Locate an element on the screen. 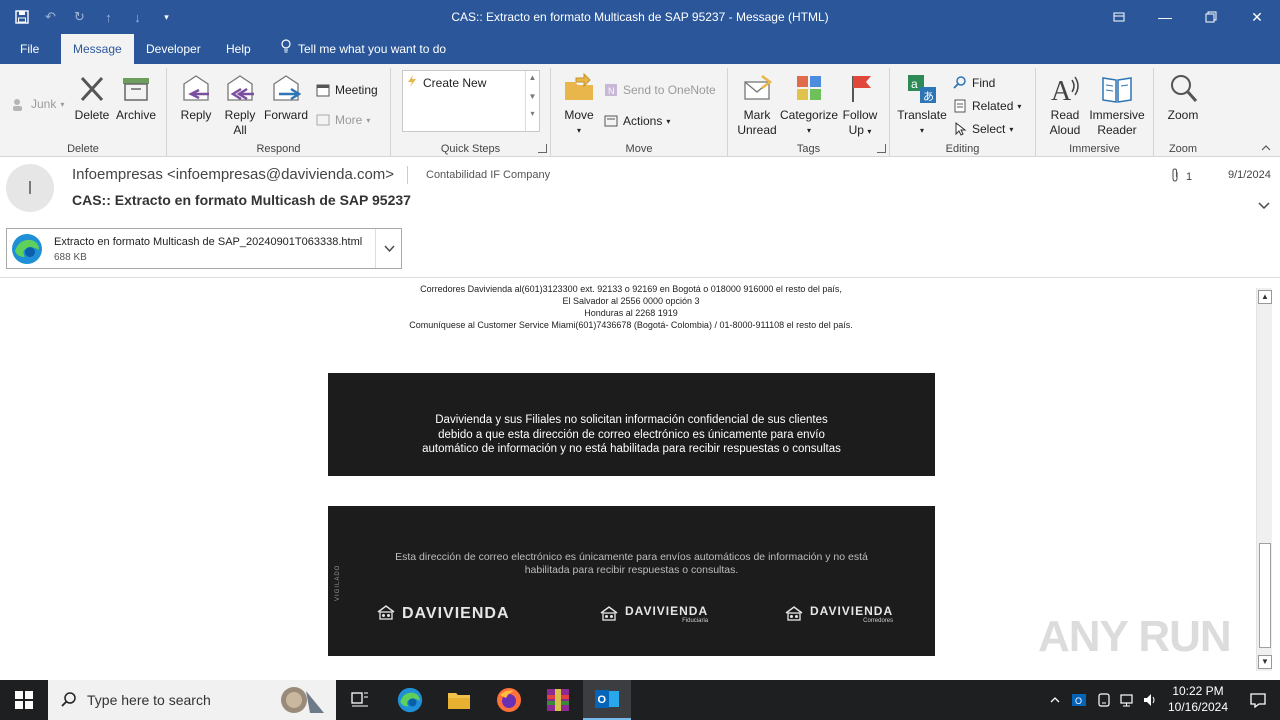  categorize-button: Categorize ▾ is located at coordinates (809, 105).